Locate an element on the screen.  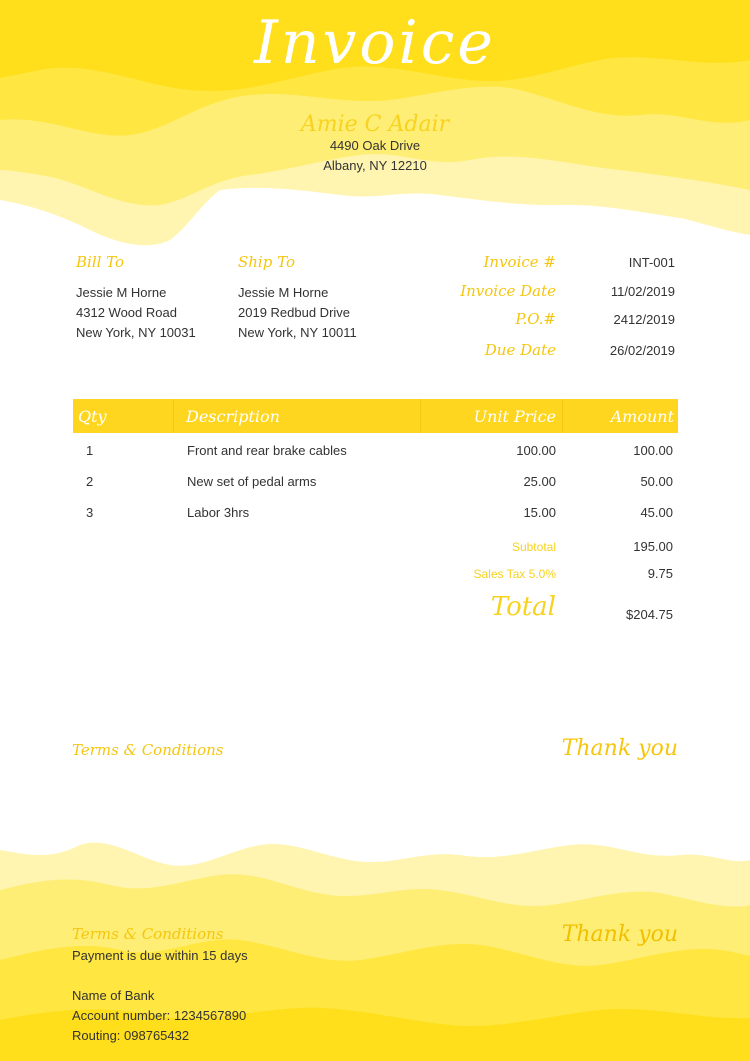
sales-tax-label: Sales Tax 5.0% is located at coordinates (515, 574).